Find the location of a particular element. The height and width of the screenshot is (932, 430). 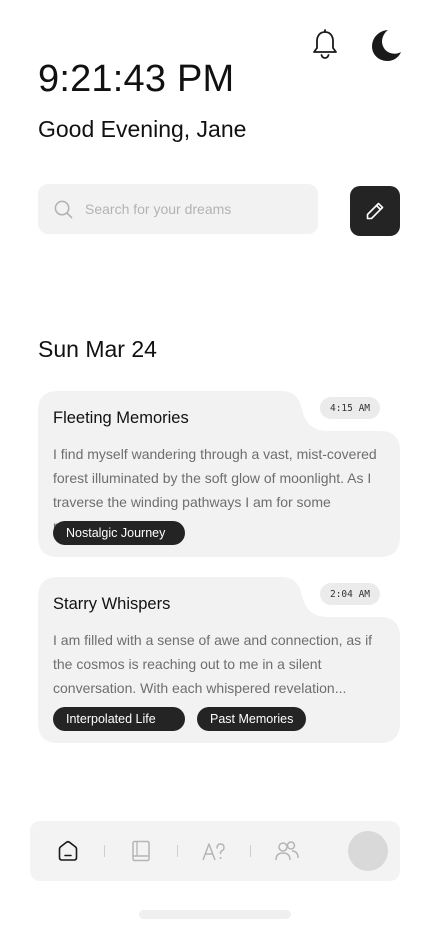

pencil-icon is located at coordinates (375, 211).